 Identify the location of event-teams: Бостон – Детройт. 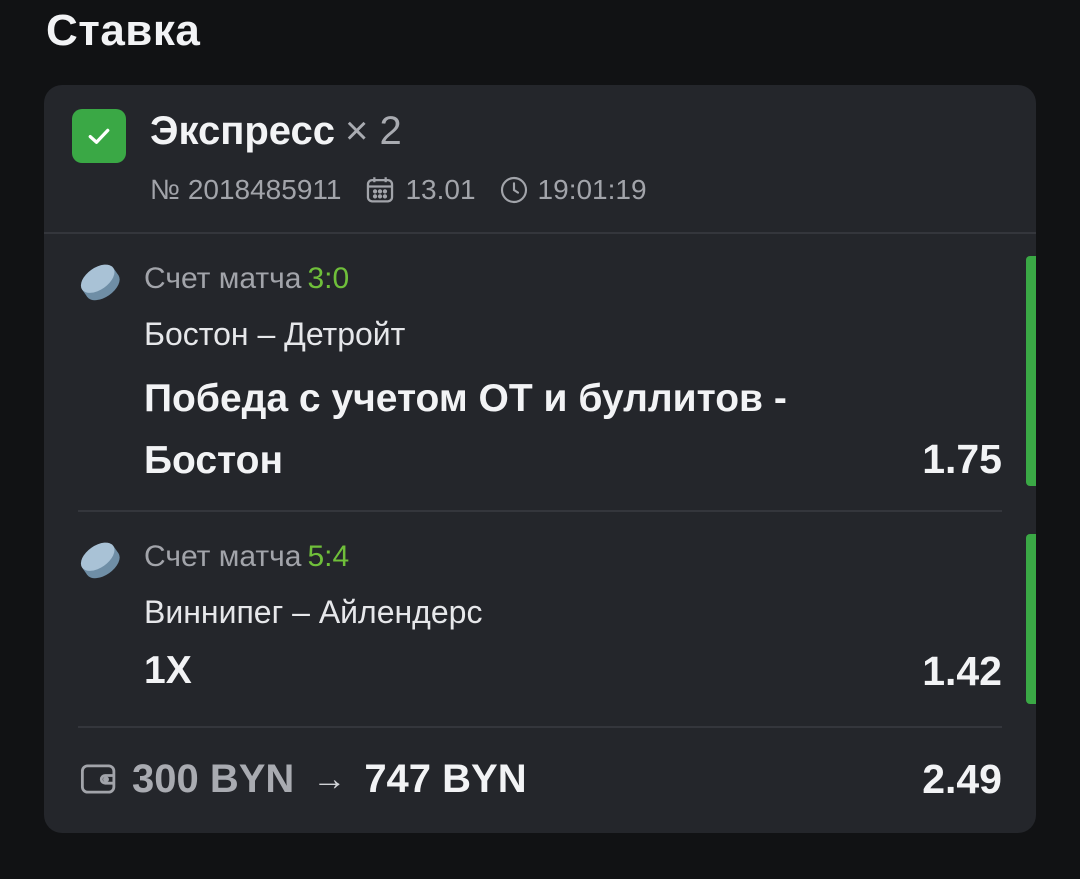
(275, 334).